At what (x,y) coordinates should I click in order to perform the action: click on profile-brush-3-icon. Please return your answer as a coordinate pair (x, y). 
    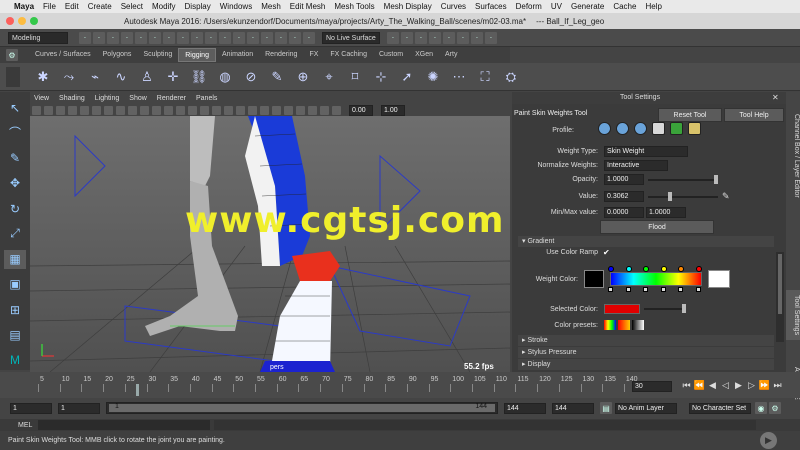
    Looking at the image, I should click on (640, 128).